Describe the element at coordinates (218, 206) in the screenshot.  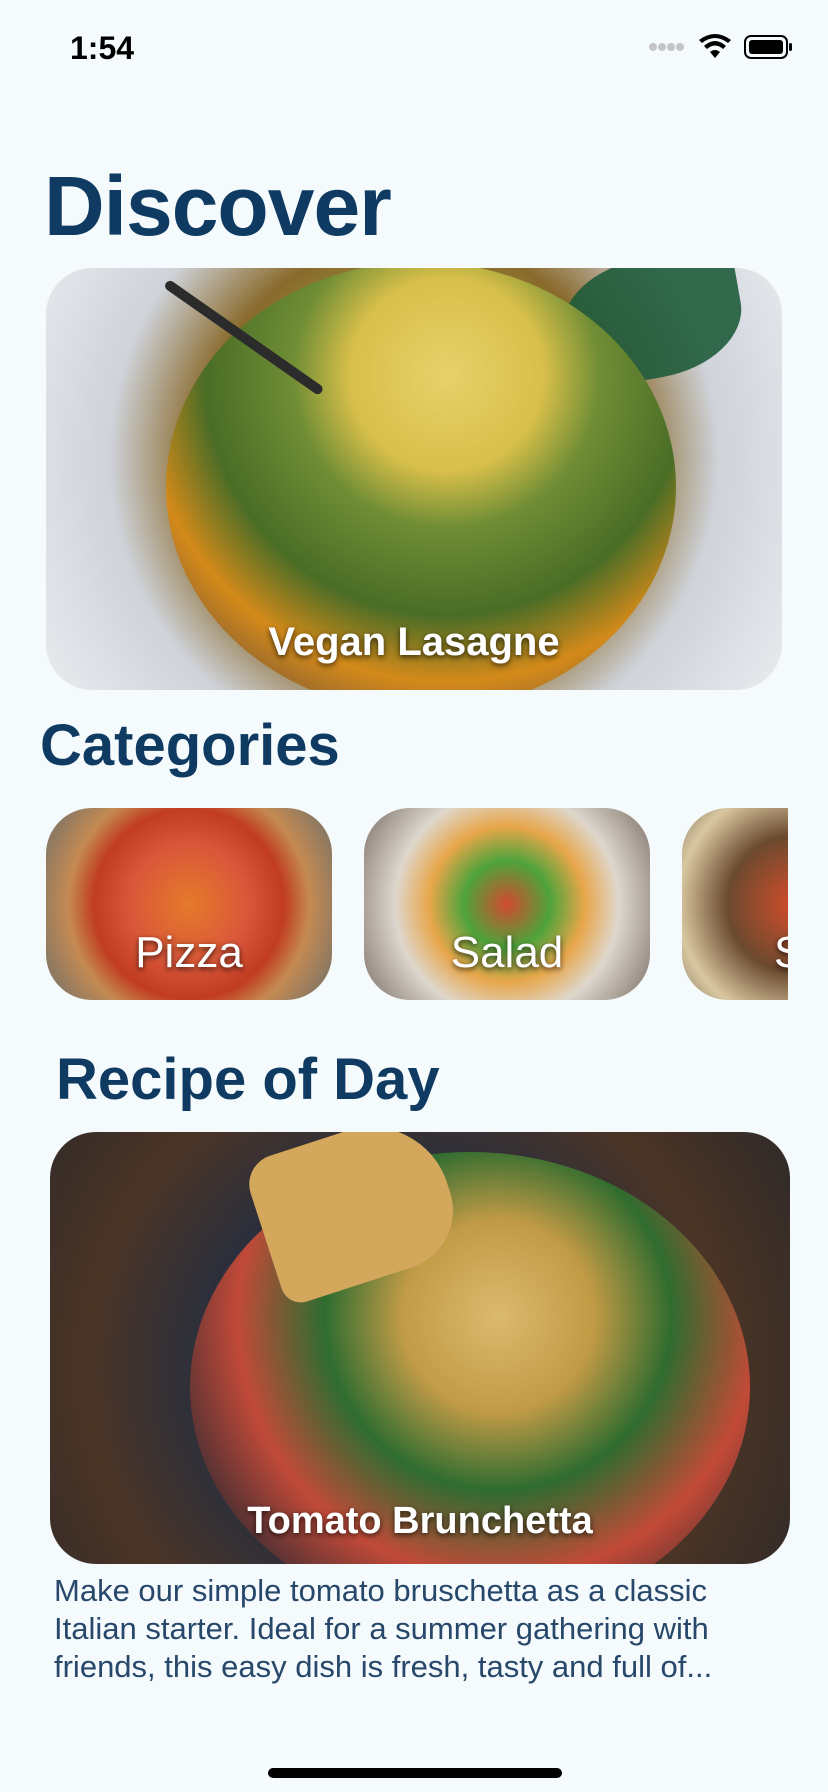
I see `page-title: Discover` at that location.